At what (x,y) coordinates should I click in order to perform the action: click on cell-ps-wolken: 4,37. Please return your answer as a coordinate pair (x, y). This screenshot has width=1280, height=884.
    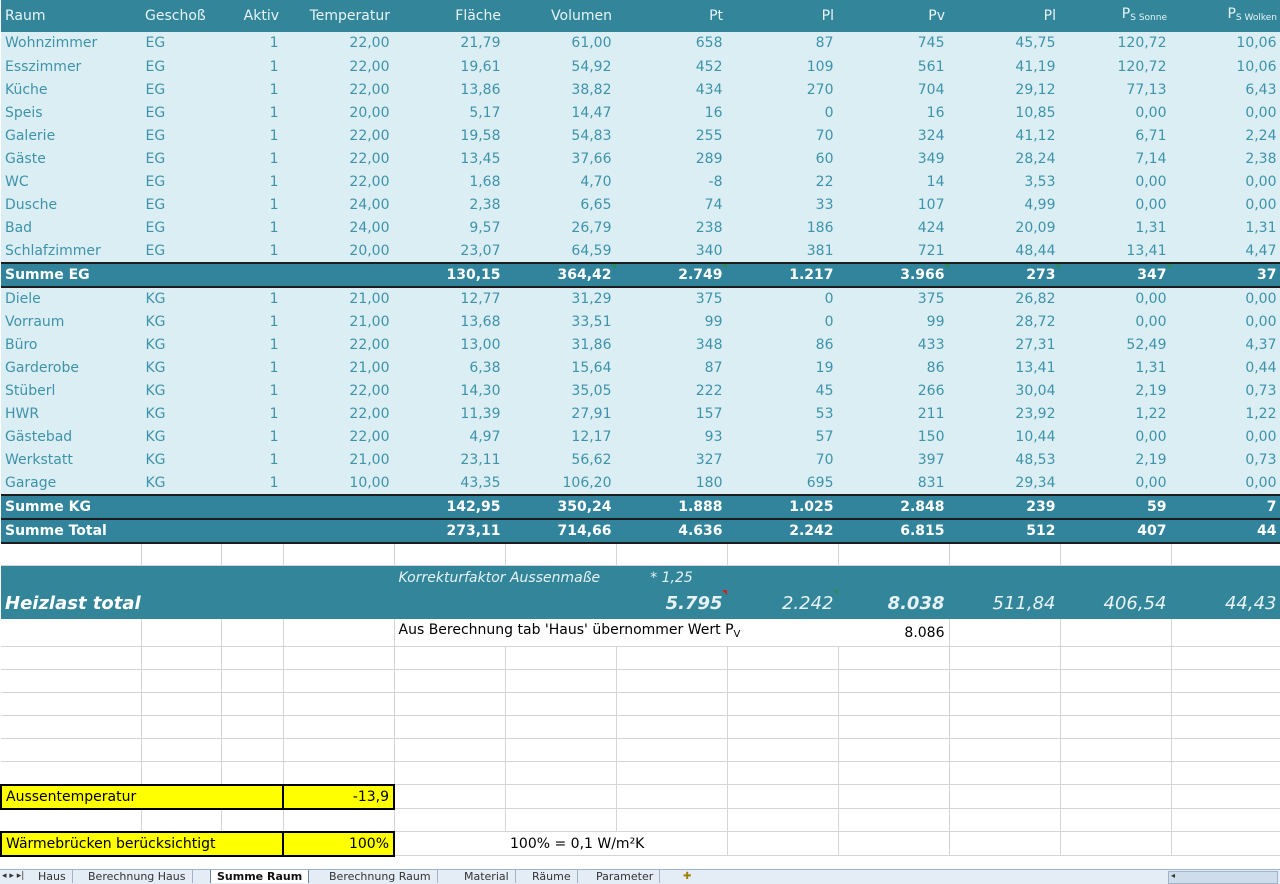
    Looking at the image, I should click on (1225, 345).